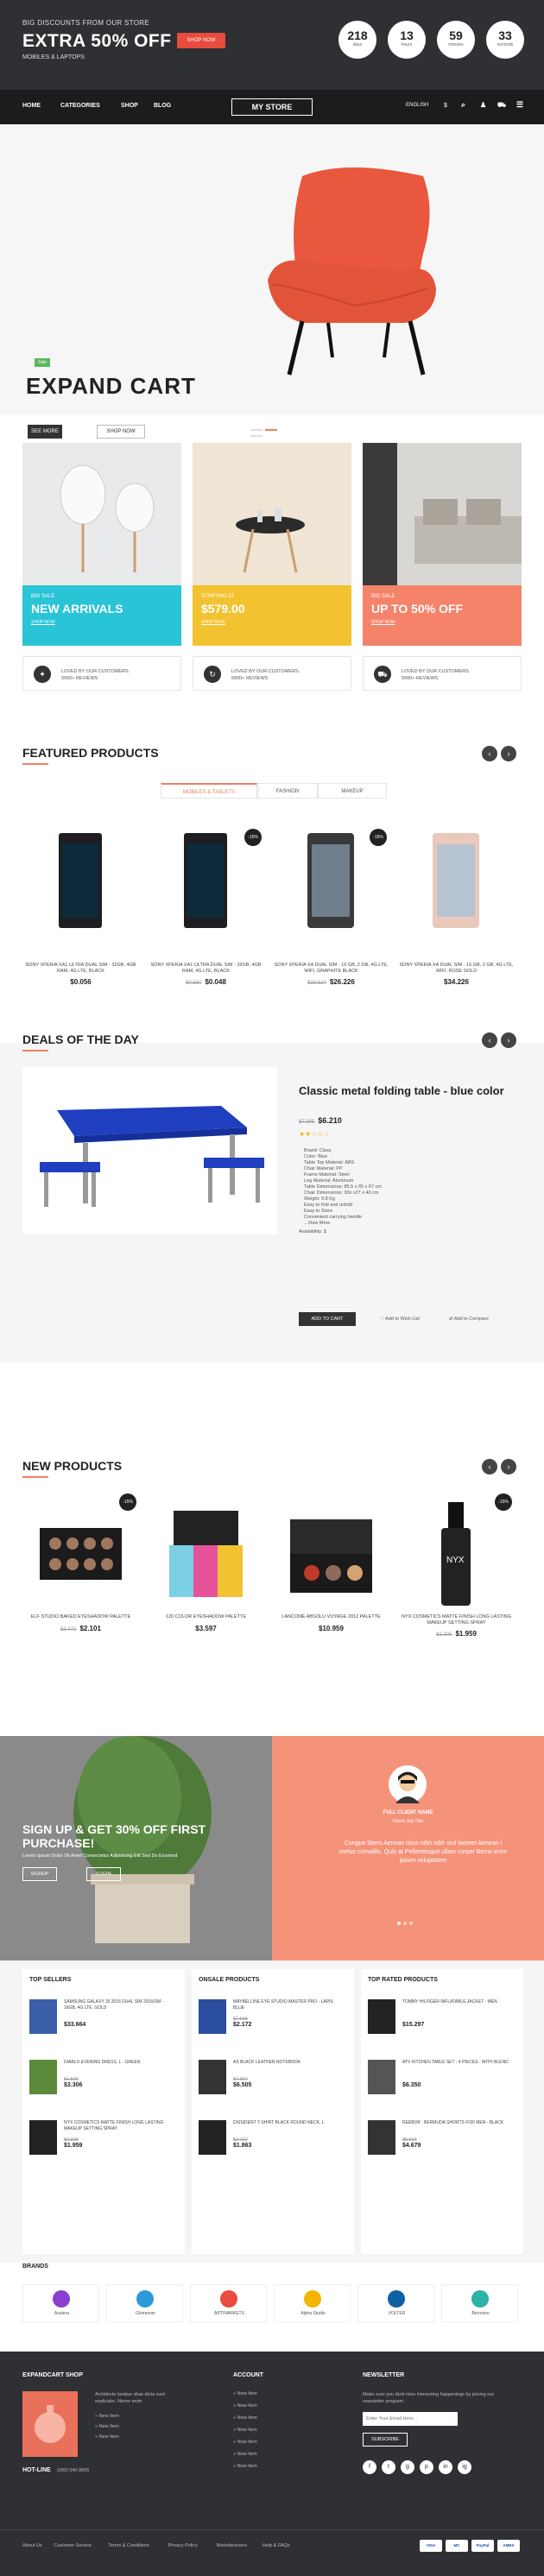 Image resolution: width=544 pixels, height=2576 pixels. What do you see at coordinates (405, 1924) in the screenshot?
I see `testimonial-dots` at bounding box center [405, 1924].